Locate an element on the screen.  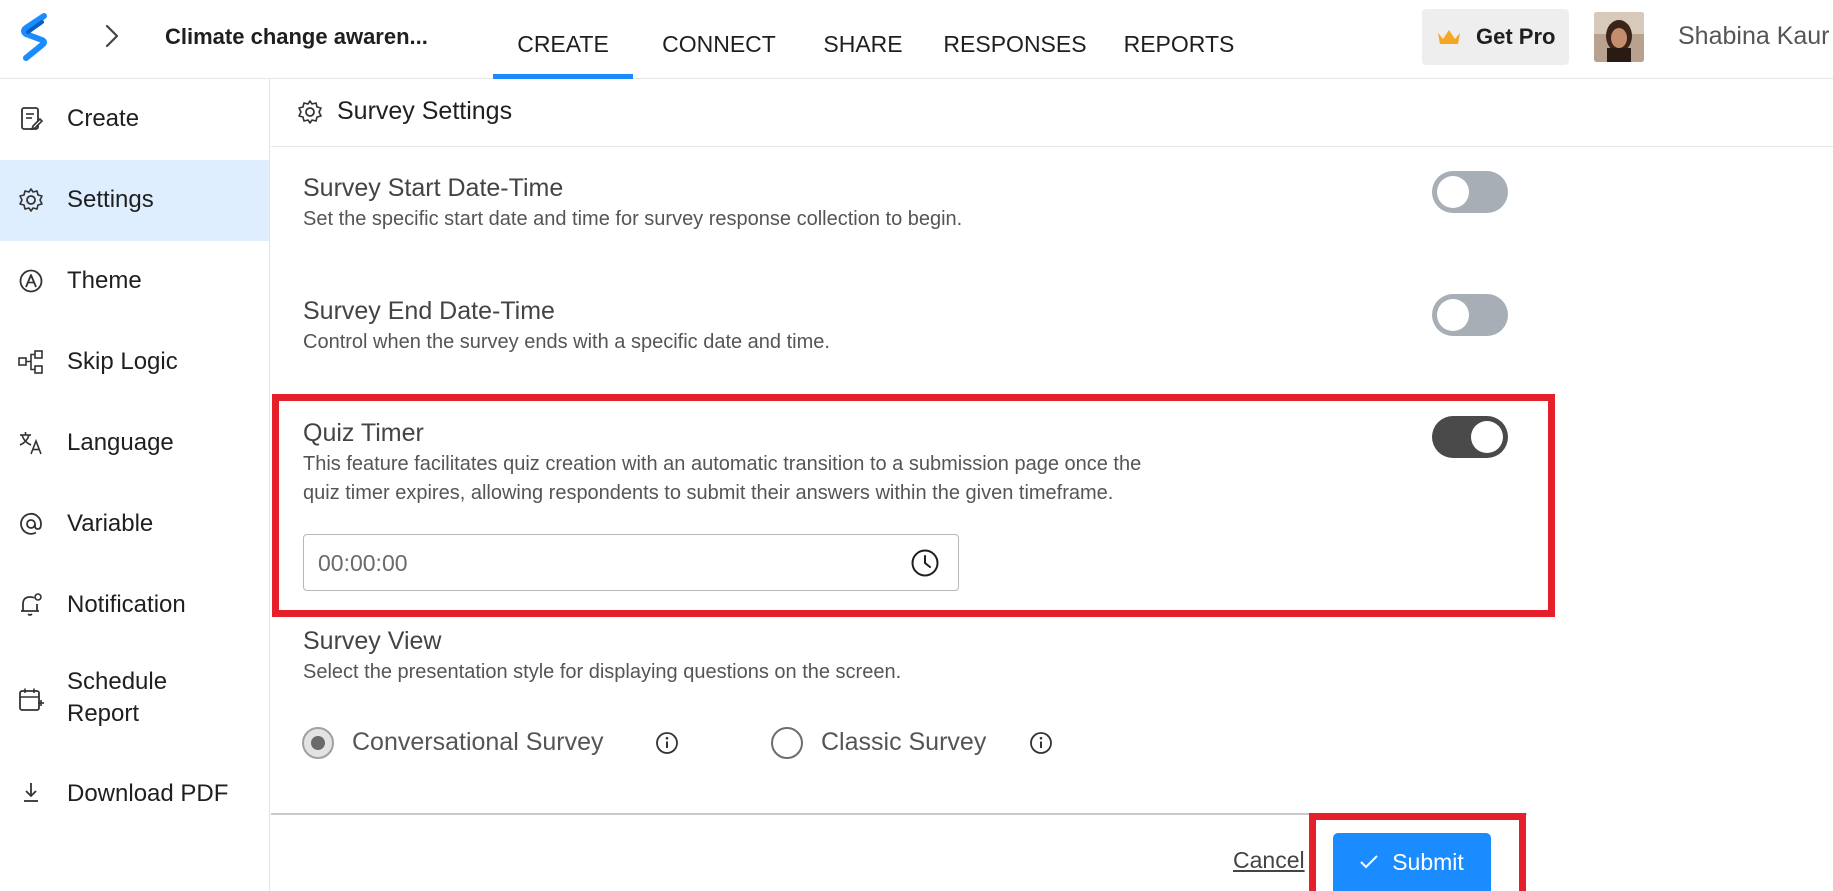
sidebar-item-label: Create is located at coordinates (103, 118).